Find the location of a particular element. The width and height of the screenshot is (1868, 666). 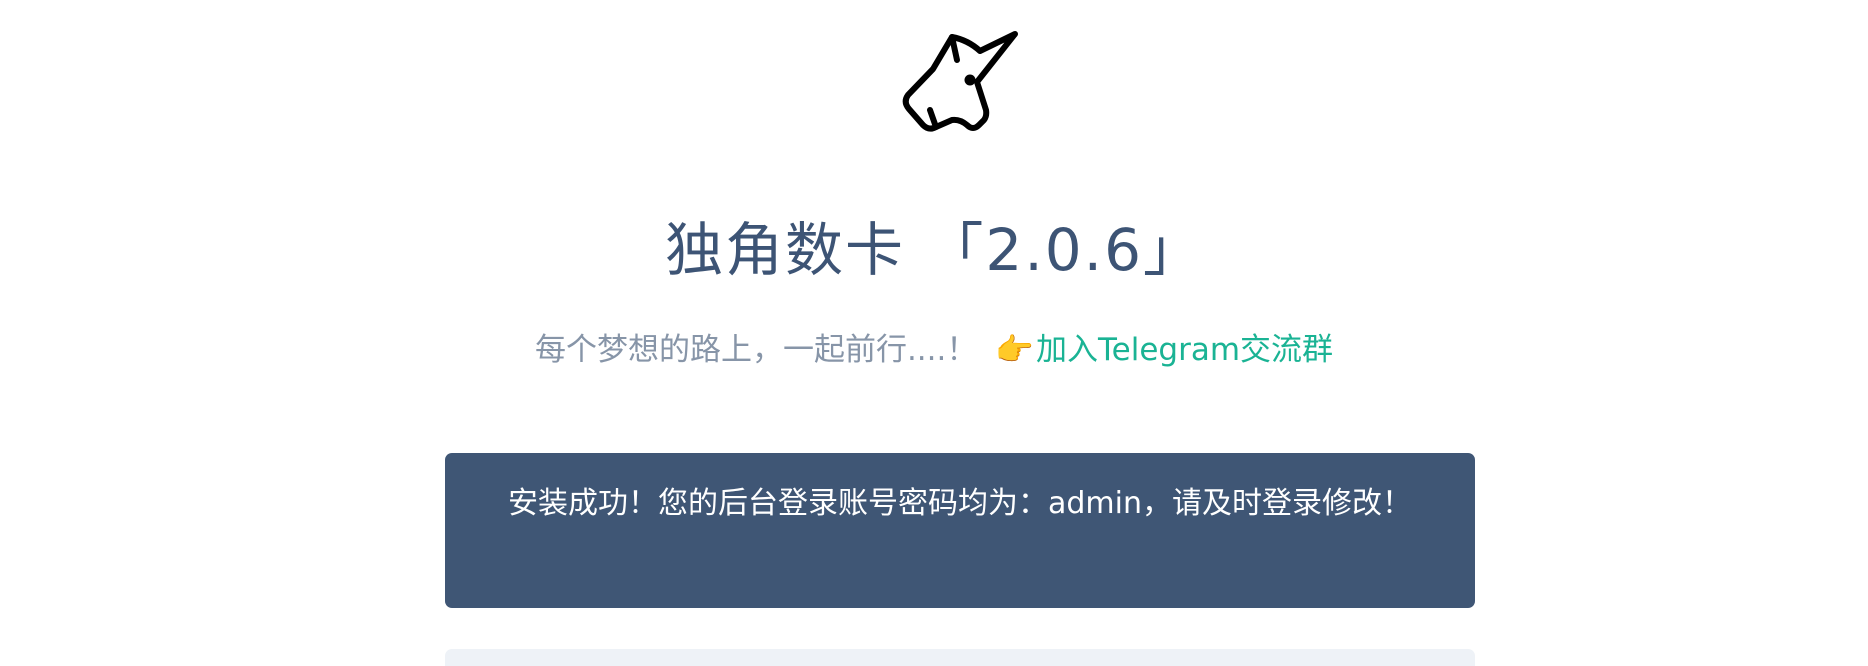

tagline-row: 每个梦想的路上，一起前行....！ 👉加入Telegram交流群 is located at coordinates (934, 350).